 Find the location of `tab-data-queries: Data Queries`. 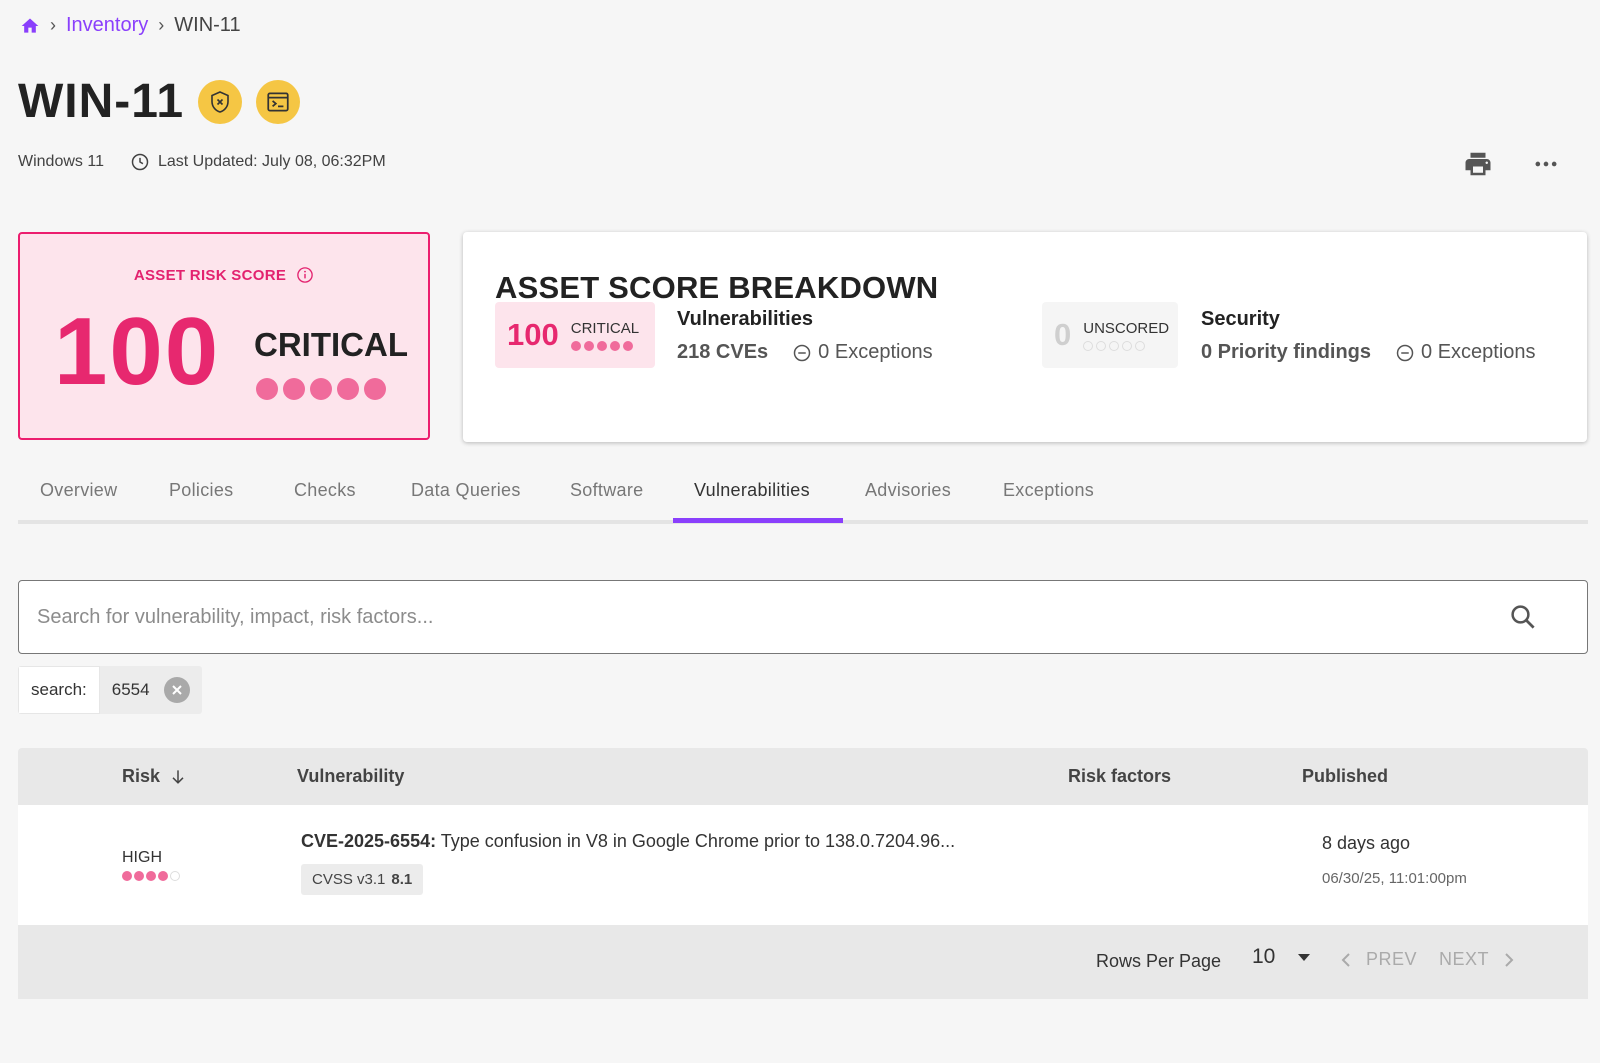

tab-data-queries: Data Queries is located at coordinates (466, 490).